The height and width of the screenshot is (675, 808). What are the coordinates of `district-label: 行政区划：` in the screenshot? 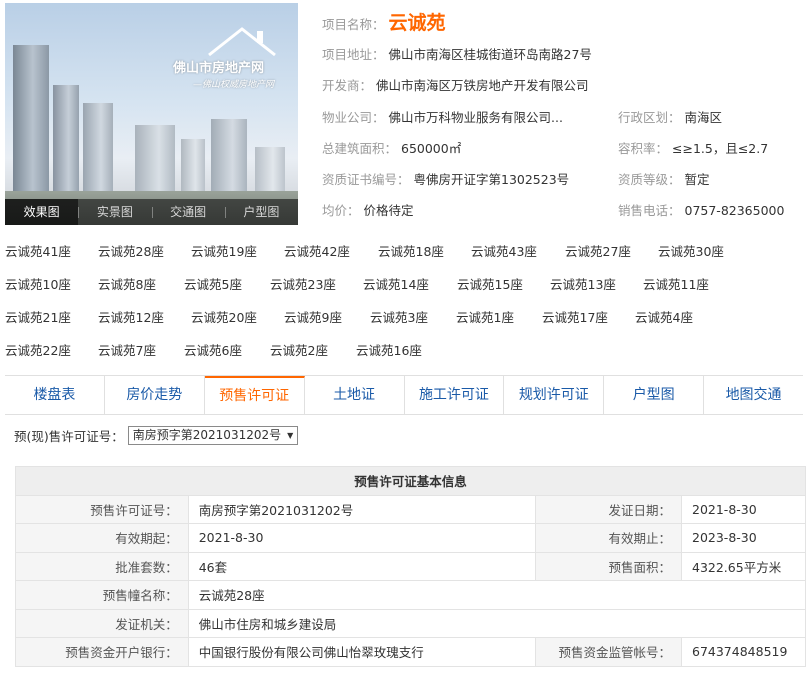 It's located at (649, 117).